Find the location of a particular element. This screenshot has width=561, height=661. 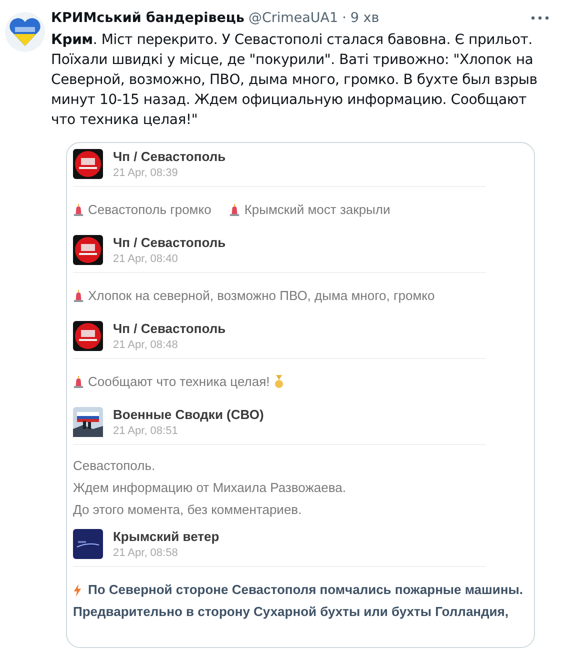

message-text: До этого момента, без комментариев. is located at coordinates (187, 510).